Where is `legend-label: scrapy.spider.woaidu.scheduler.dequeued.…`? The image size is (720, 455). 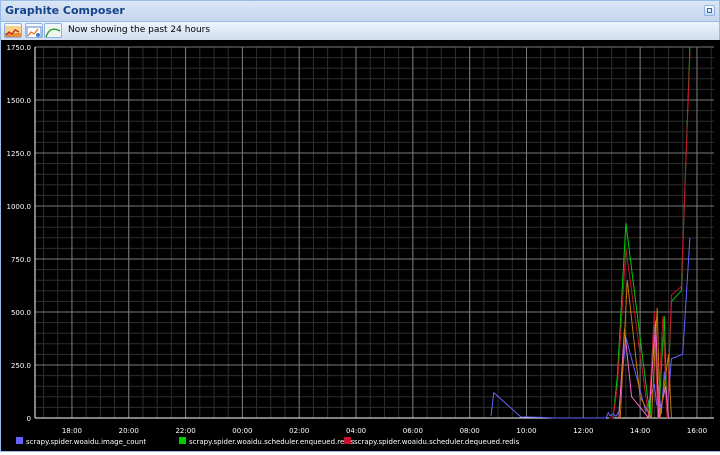 legend-label: scrapy.spider.woaidu.scheduler.dequeued.… is located at coordinates (437, 442).